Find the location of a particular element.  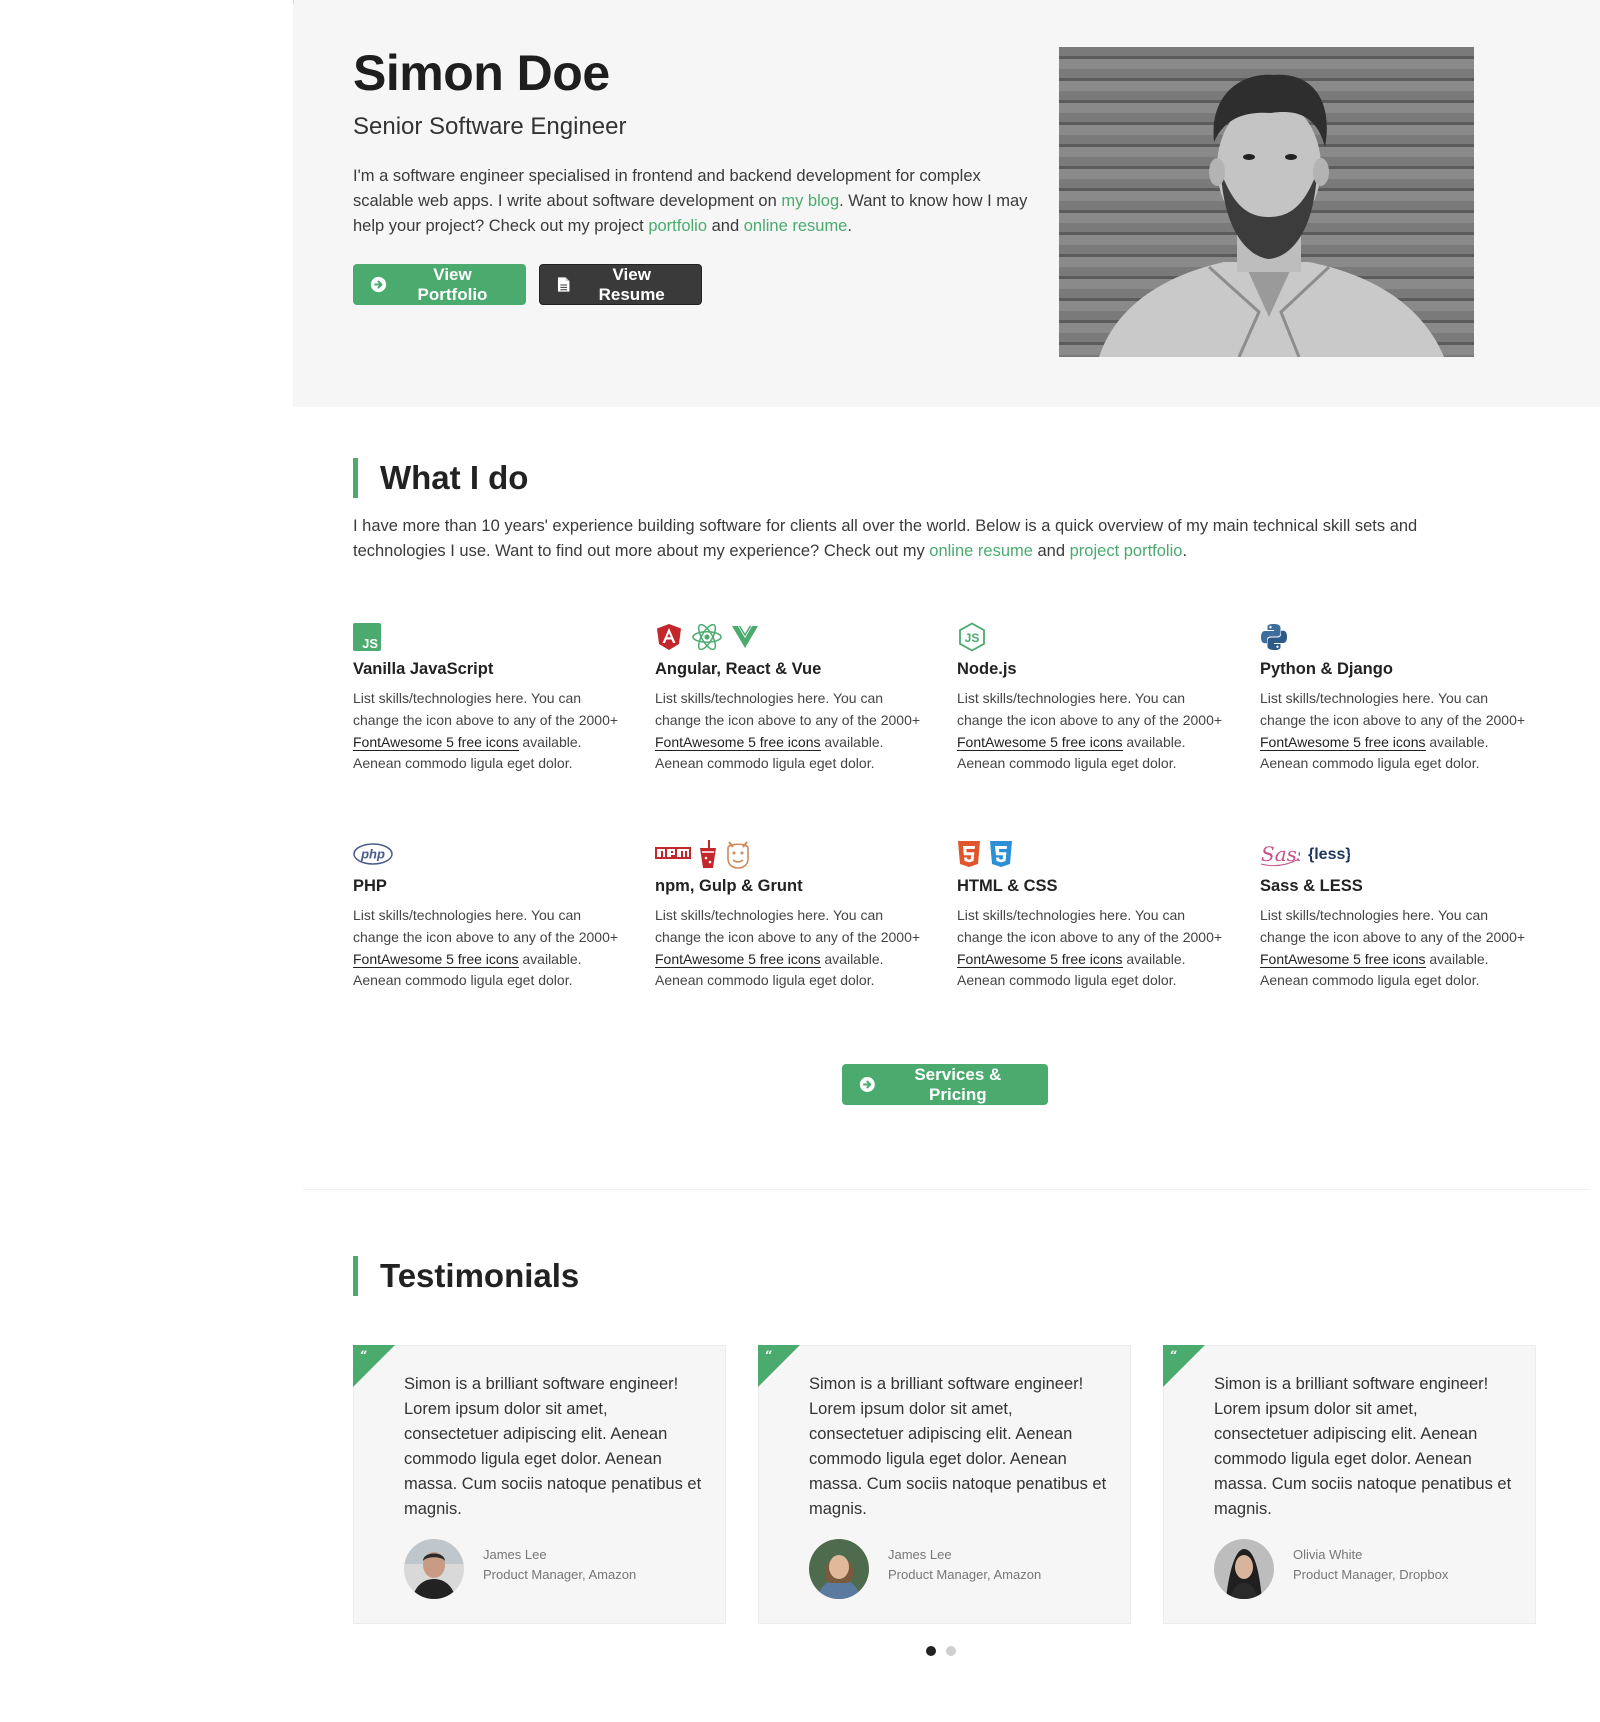

skill-title: Vanilla JavaScript is located at coordinates (423, 669).